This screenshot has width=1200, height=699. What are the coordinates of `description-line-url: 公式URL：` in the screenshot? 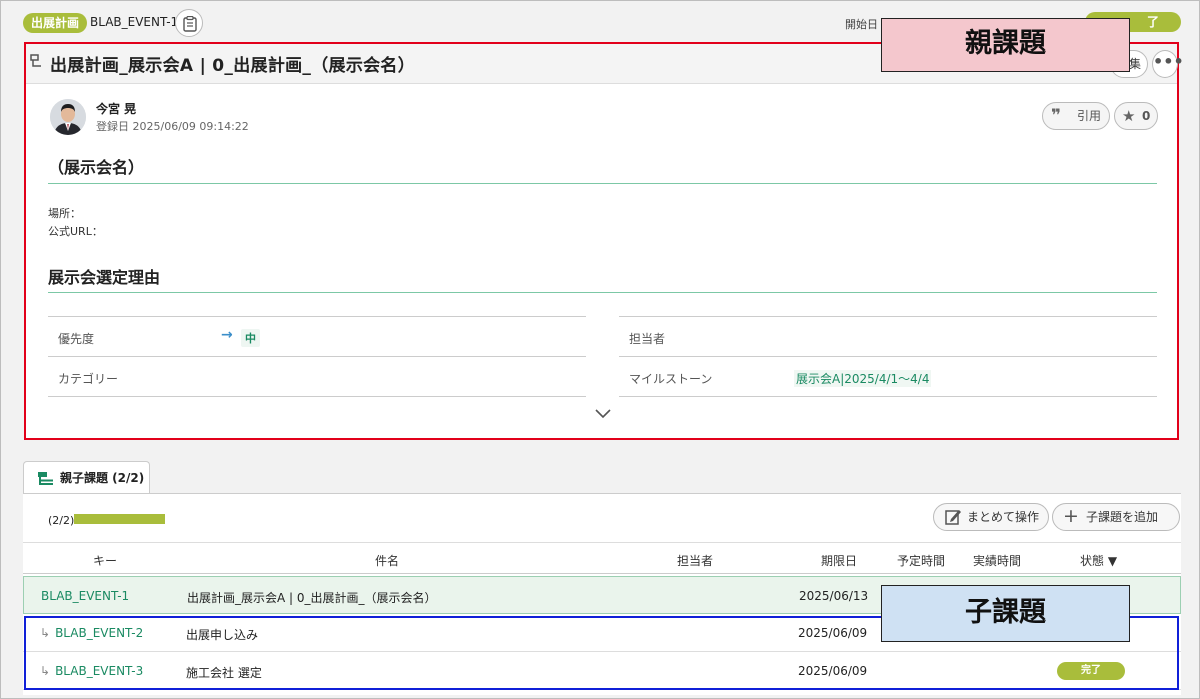 It's located at (75, 231).